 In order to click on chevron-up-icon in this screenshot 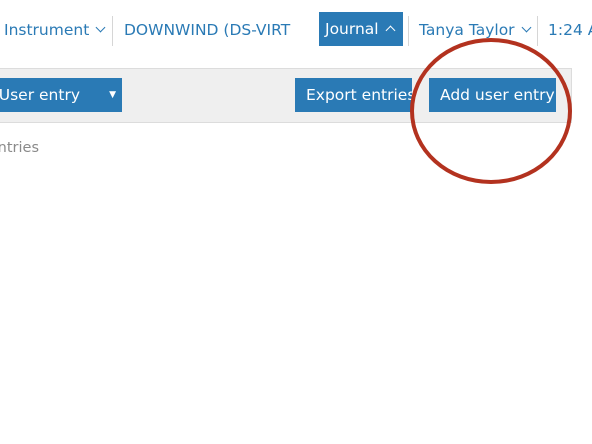, I will do `click(390, 30)`.